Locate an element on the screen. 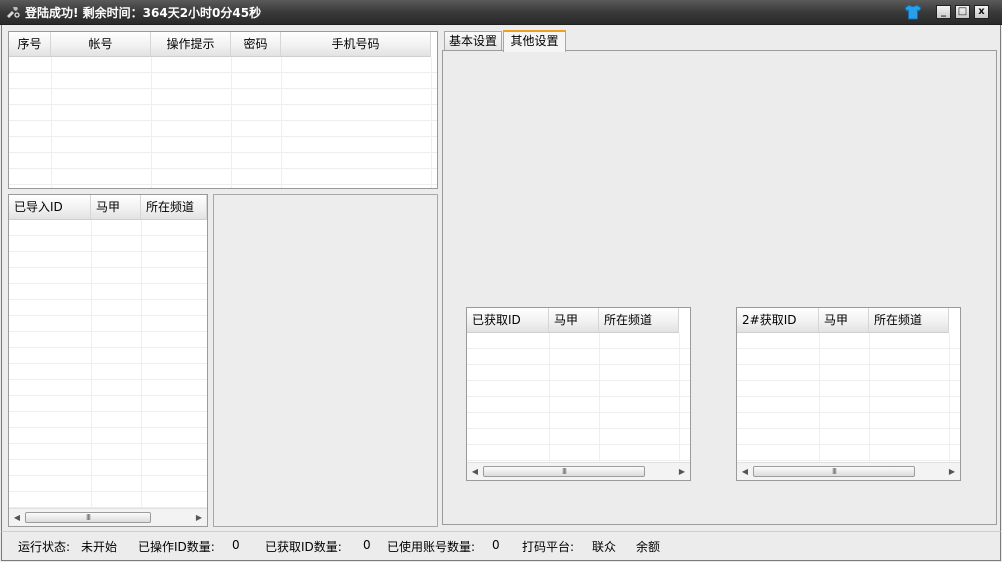  column-header: 手机号码 is located at coordinates (356, 44).